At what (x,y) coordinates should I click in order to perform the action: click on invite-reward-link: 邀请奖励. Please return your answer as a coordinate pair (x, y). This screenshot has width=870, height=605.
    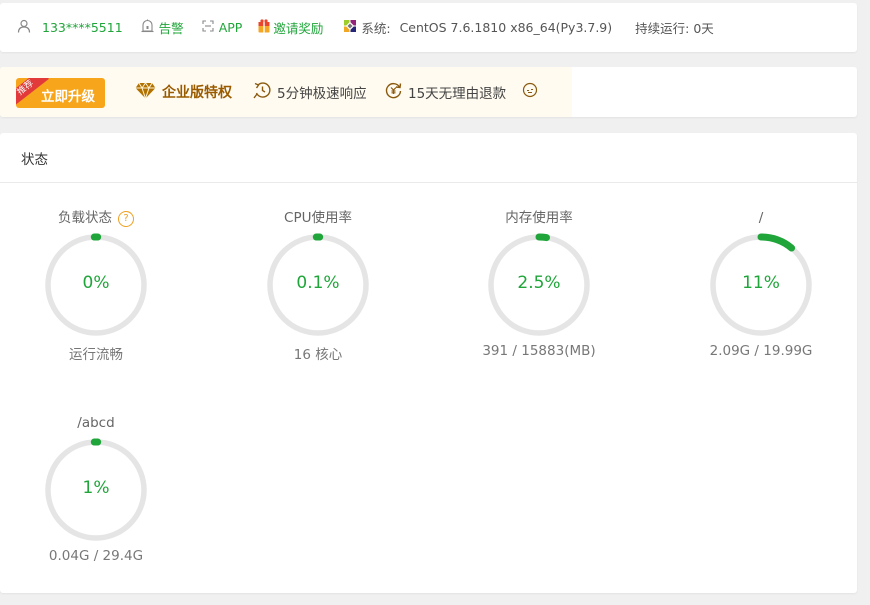
    Looking at the image, I should click on (290, 27).